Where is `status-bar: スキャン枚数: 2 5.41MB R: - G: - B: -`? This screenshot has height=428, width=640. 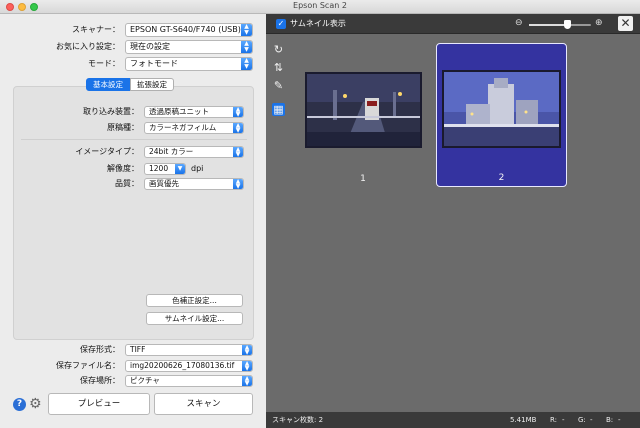 status-bar: スキャン枚数: 2 5.41MB R: - G: - B: - is located at coordinates (453, 420).